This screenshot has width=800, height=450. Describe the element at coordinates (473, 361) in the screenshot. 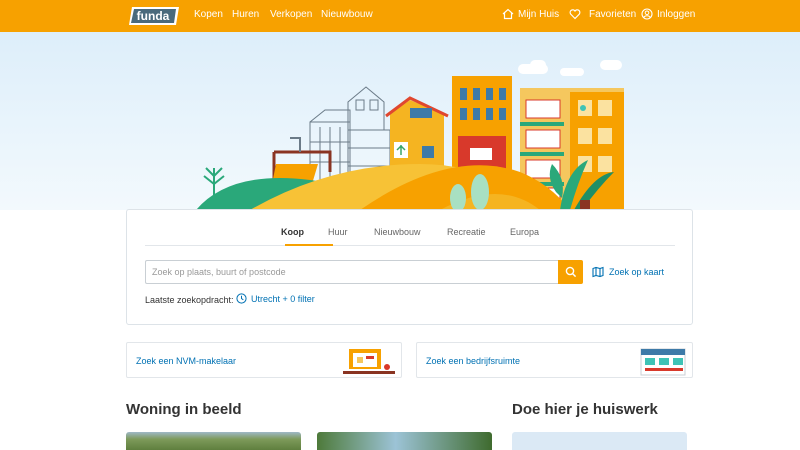

I see `bedrijfsruimte-label: Zoek een bedrijfsruimte` at that location.